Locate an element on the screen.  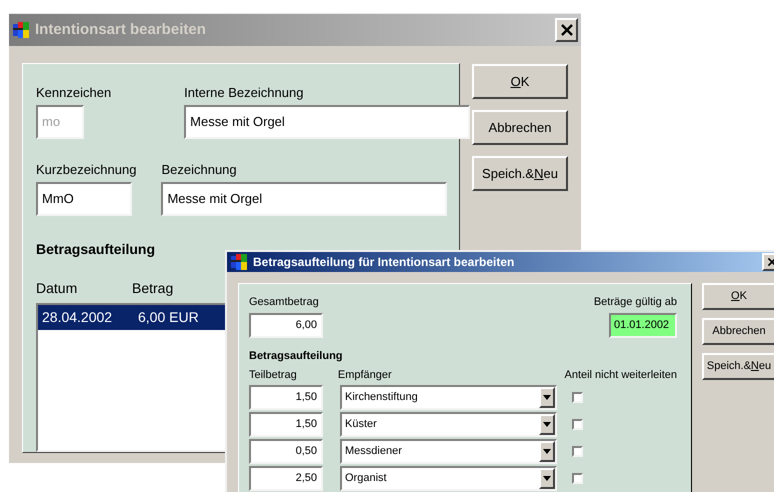
window-title: Betragsaufteilung für Intentionsart bearbeiten is located at coordinates (384, 262).